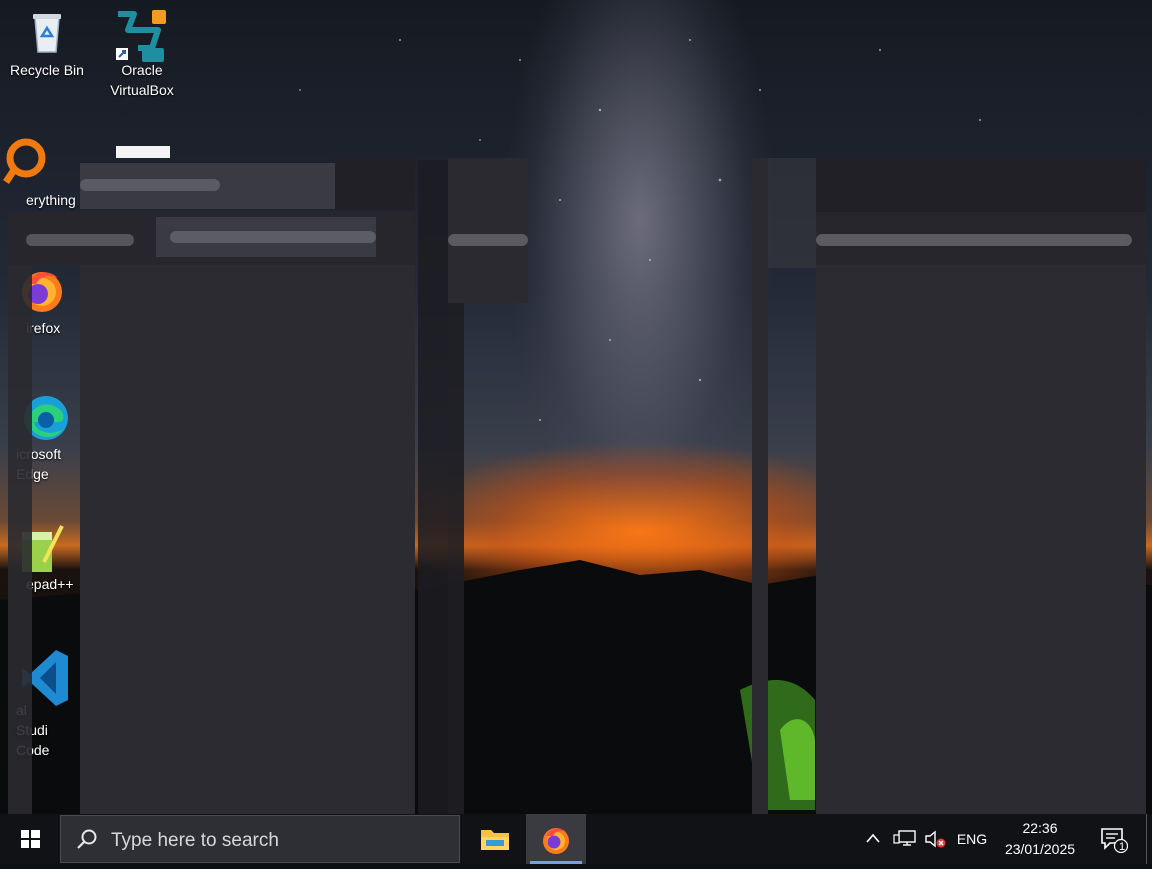 This screenshot has height=869, width=1152. Describe the element at coordinates (1114, 839) in the screenshot. I see `action-center-button: 1` at that location.